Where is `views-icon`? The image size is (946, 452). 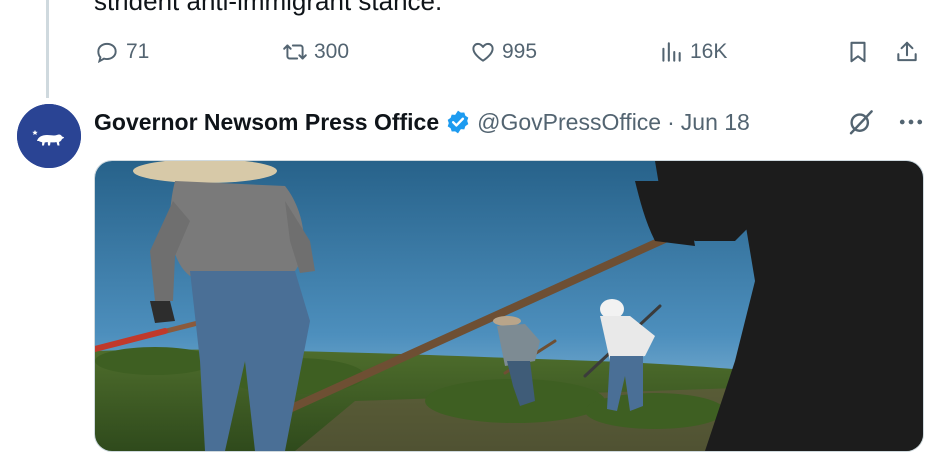
views-icon is located at coordinates (671, 52).